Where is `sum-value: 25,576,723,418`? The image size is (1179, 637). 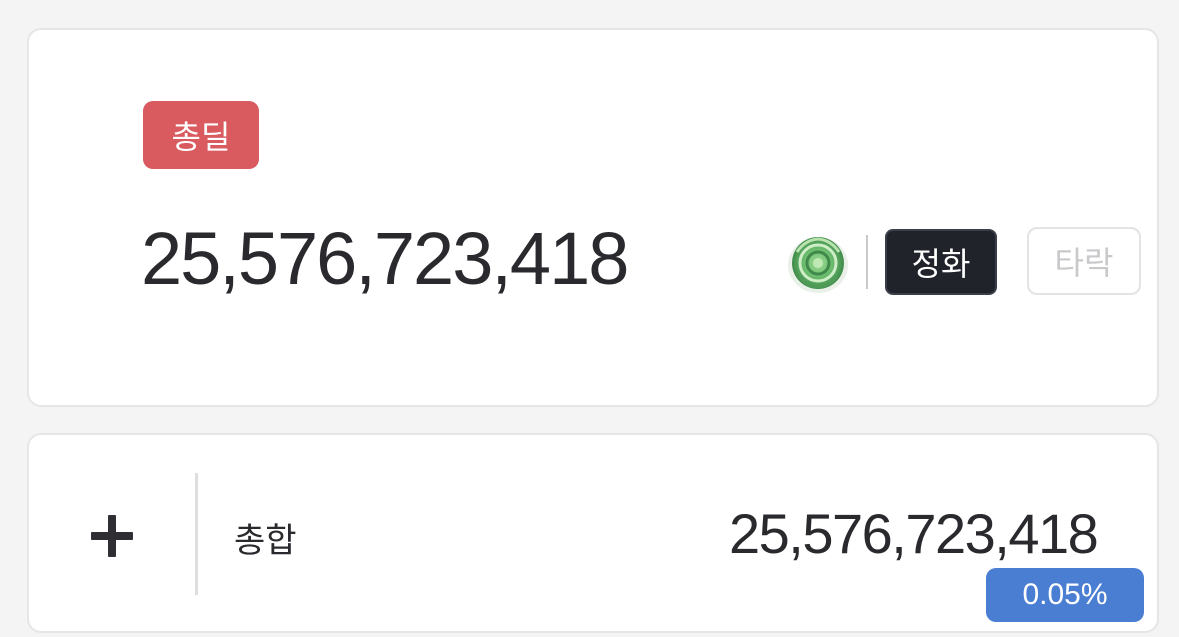
sum-value: 25,576,723,418 is located at coordinates (914, 533).